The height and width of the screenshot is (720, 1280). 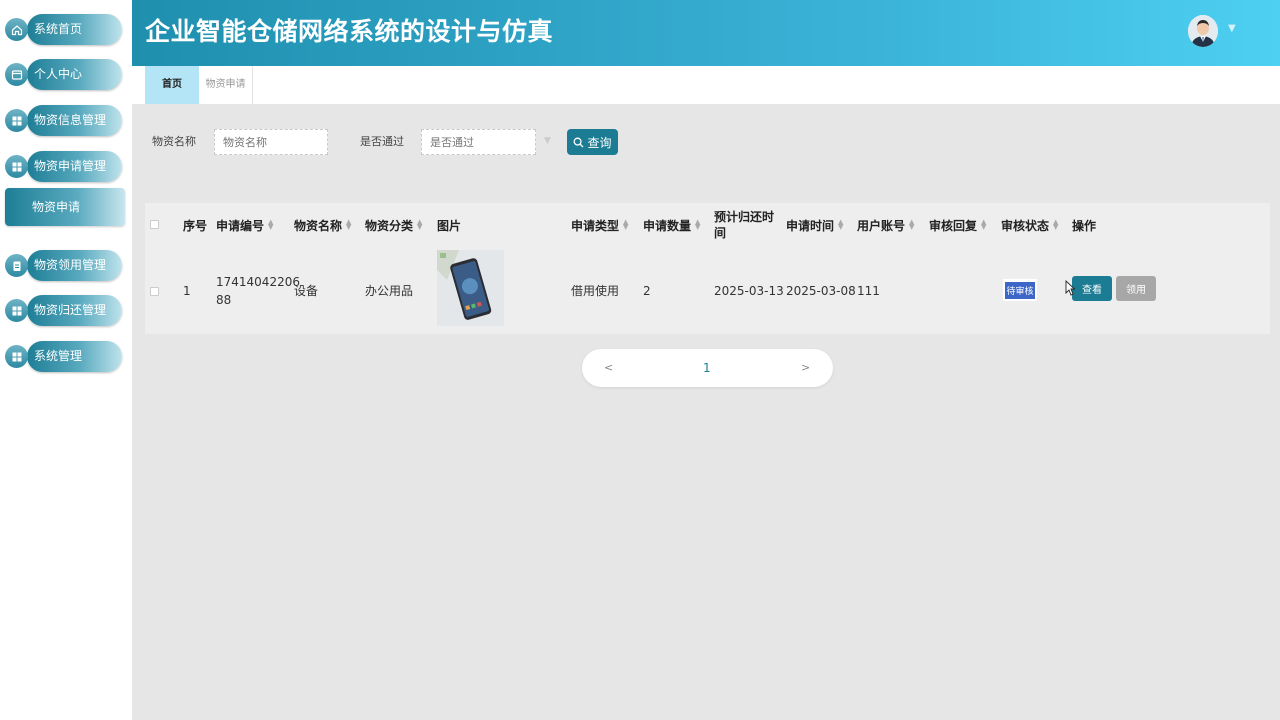 I want to click on clipboard-icon, so click(x=16, y=265).